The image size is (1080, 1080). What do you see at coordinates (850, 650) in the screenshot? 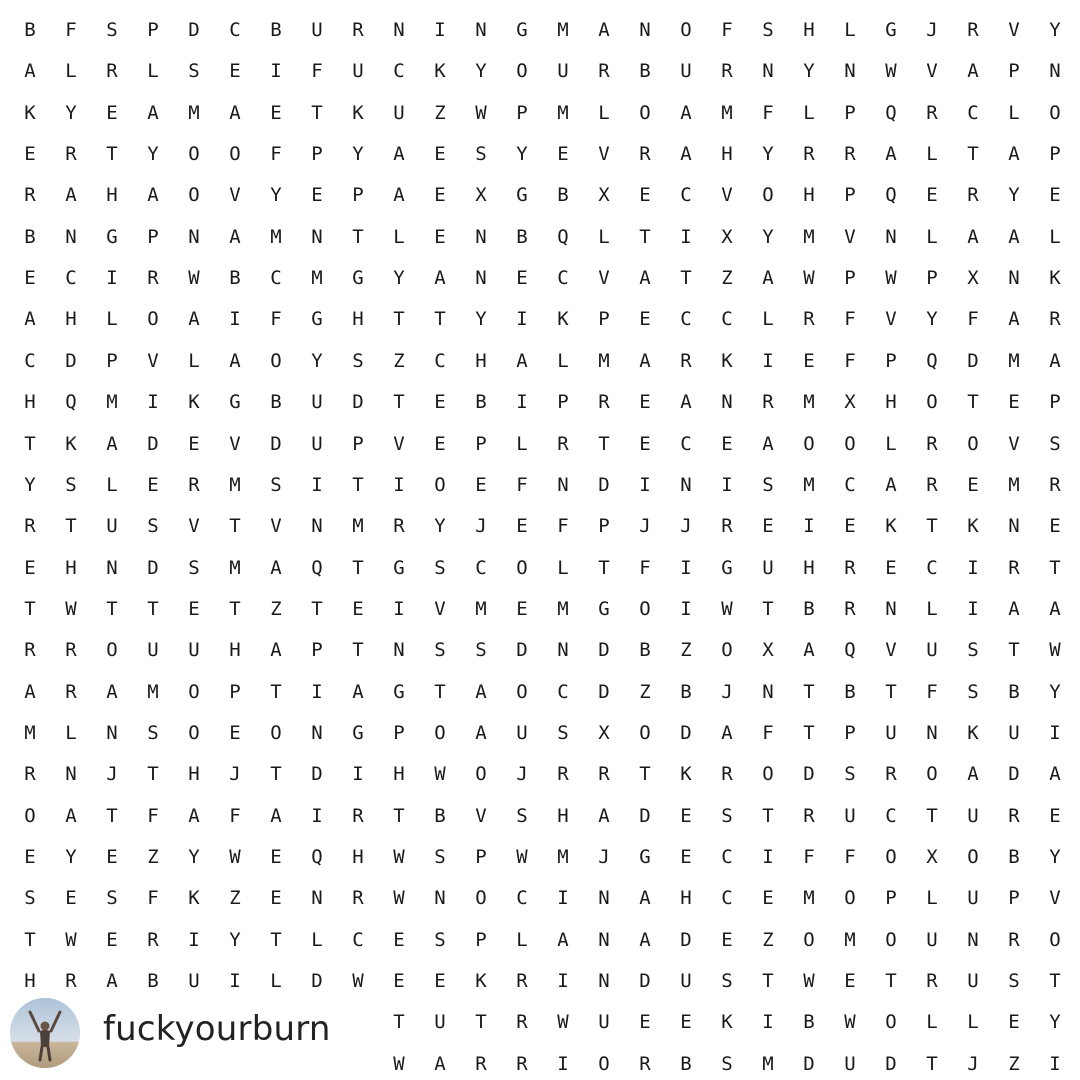
I see `grid-letter: Q` at bounding box center [850, 650].